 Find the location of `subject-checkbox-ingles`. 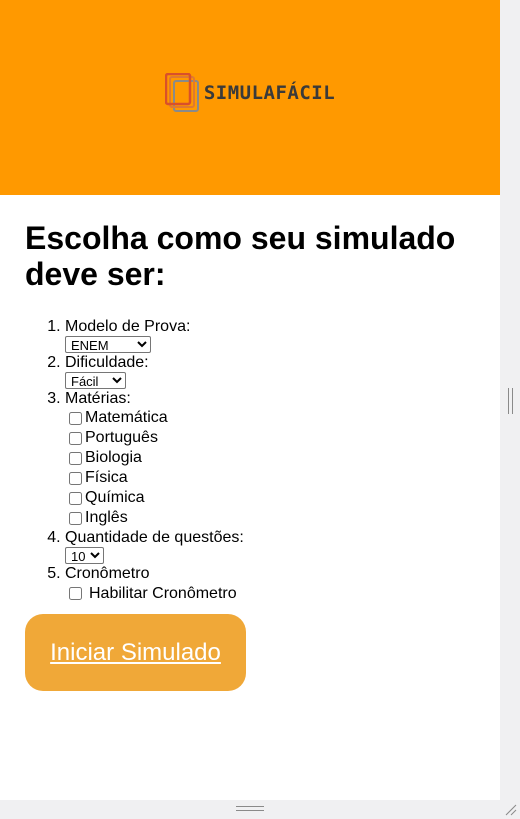

subject-checkbox-ingles is located at coordinates (75, 518).